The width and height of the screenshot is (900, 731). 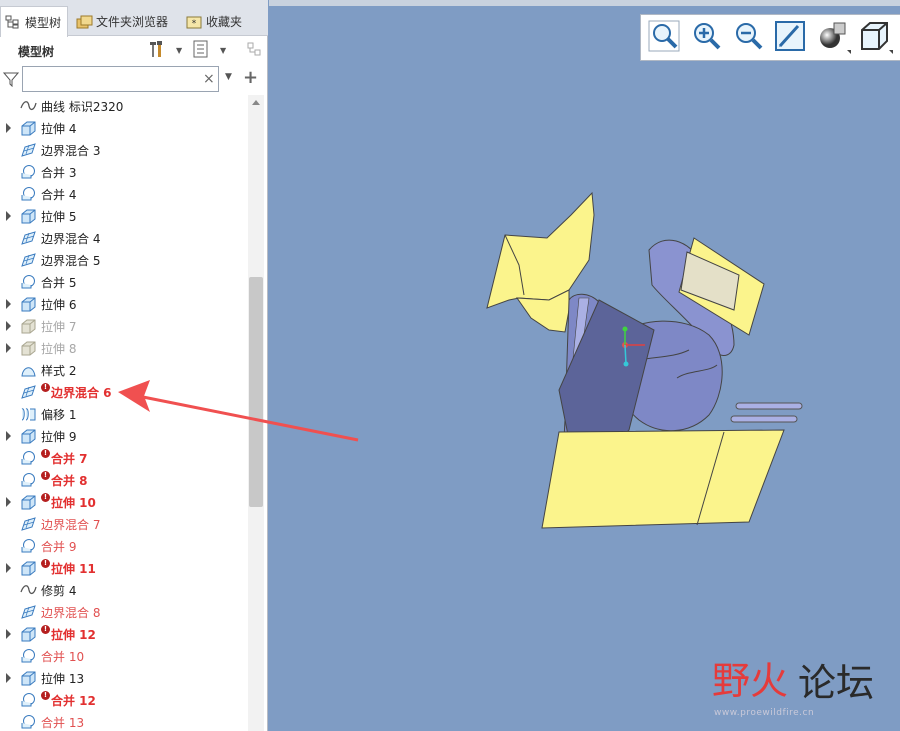 I want to click on tree-item: 拉伸 4, so click(x=123, y=128).